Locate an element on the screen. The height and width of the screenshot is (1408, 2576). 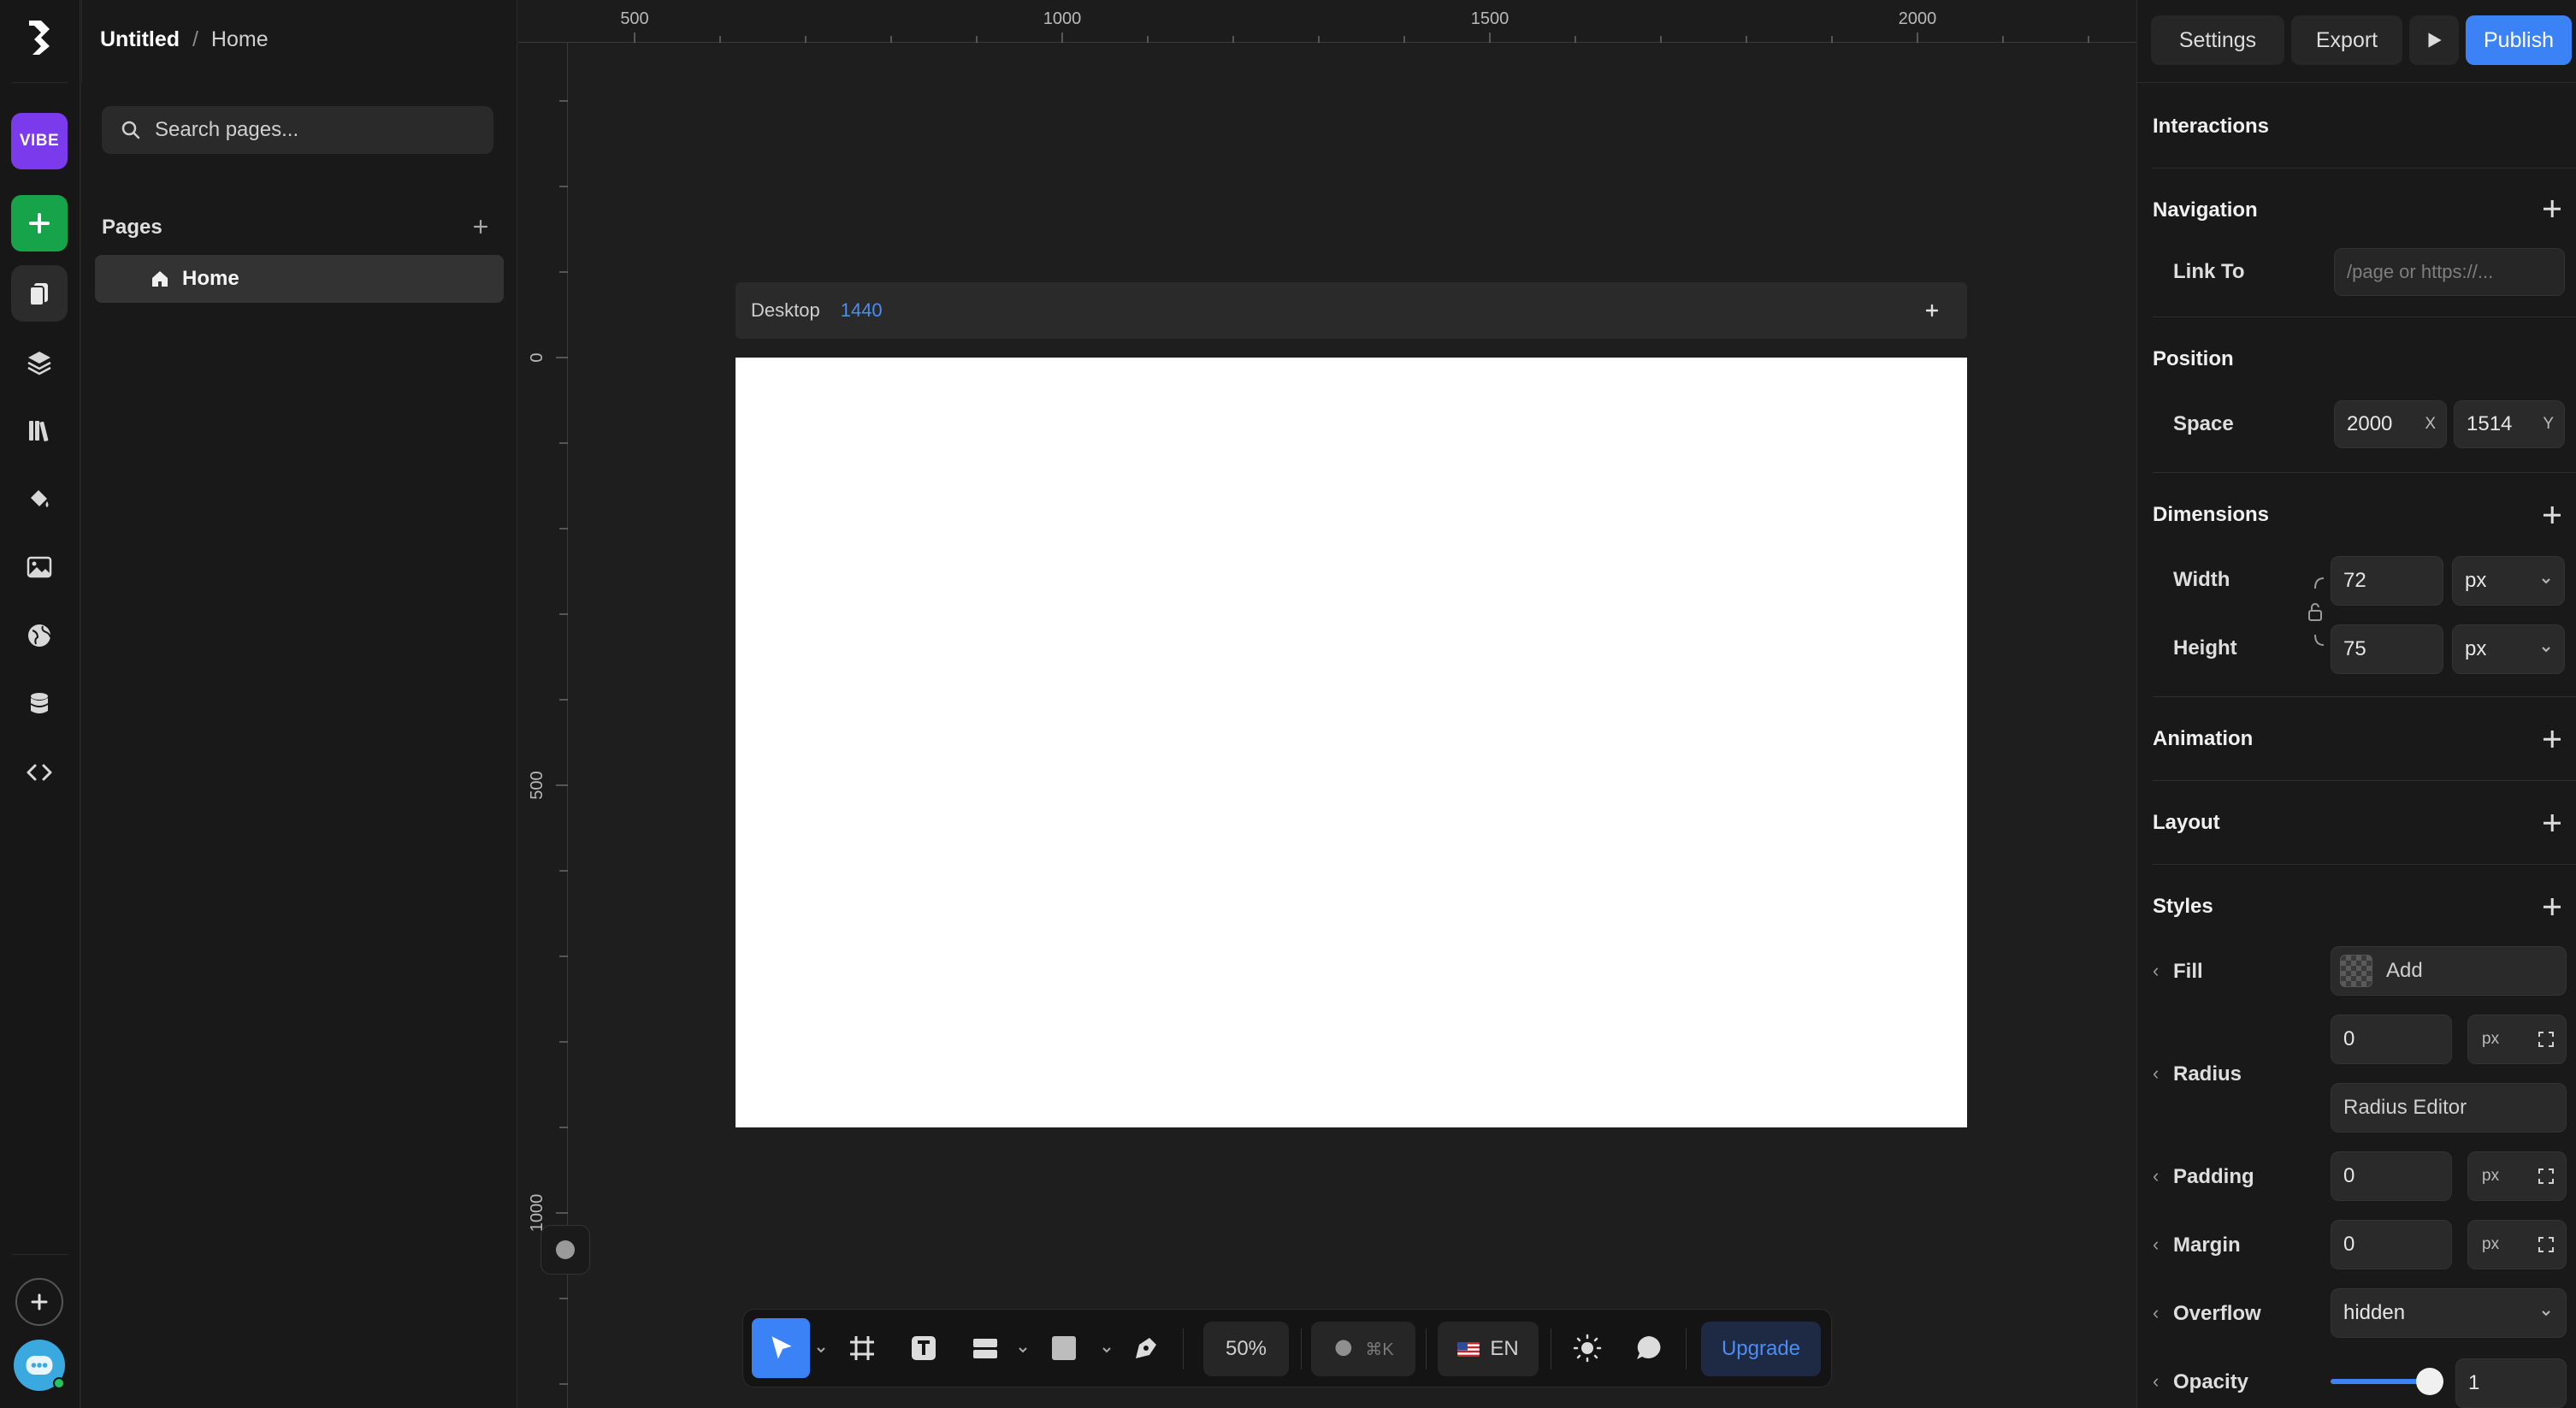
add-navigation-button is located at coordinates (2552, 209).